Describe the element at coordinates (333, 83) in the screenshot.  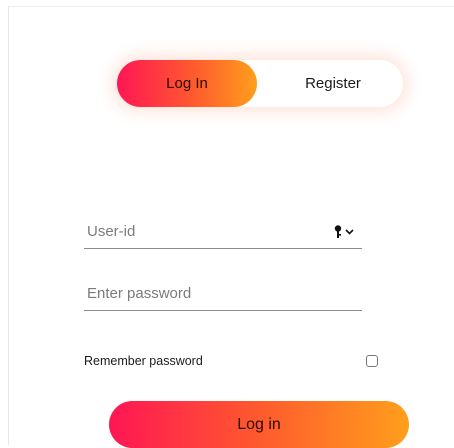
I see `tab-register: Register` at that location.